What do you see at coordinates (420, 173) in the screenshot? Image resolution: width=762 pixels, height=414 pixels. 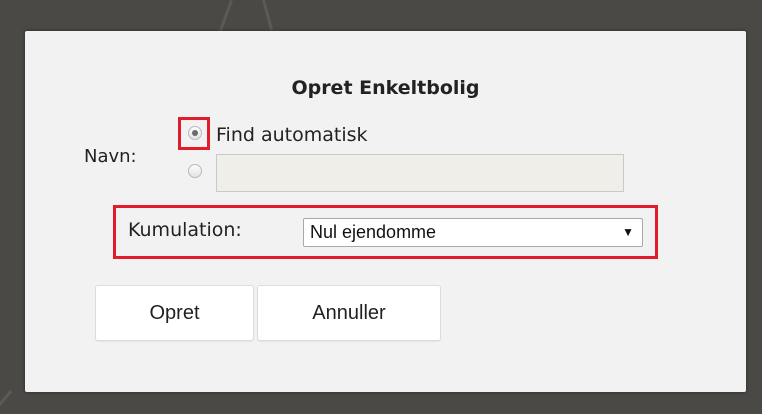 I see `manual-name-input` at bounding box center [420, 173].